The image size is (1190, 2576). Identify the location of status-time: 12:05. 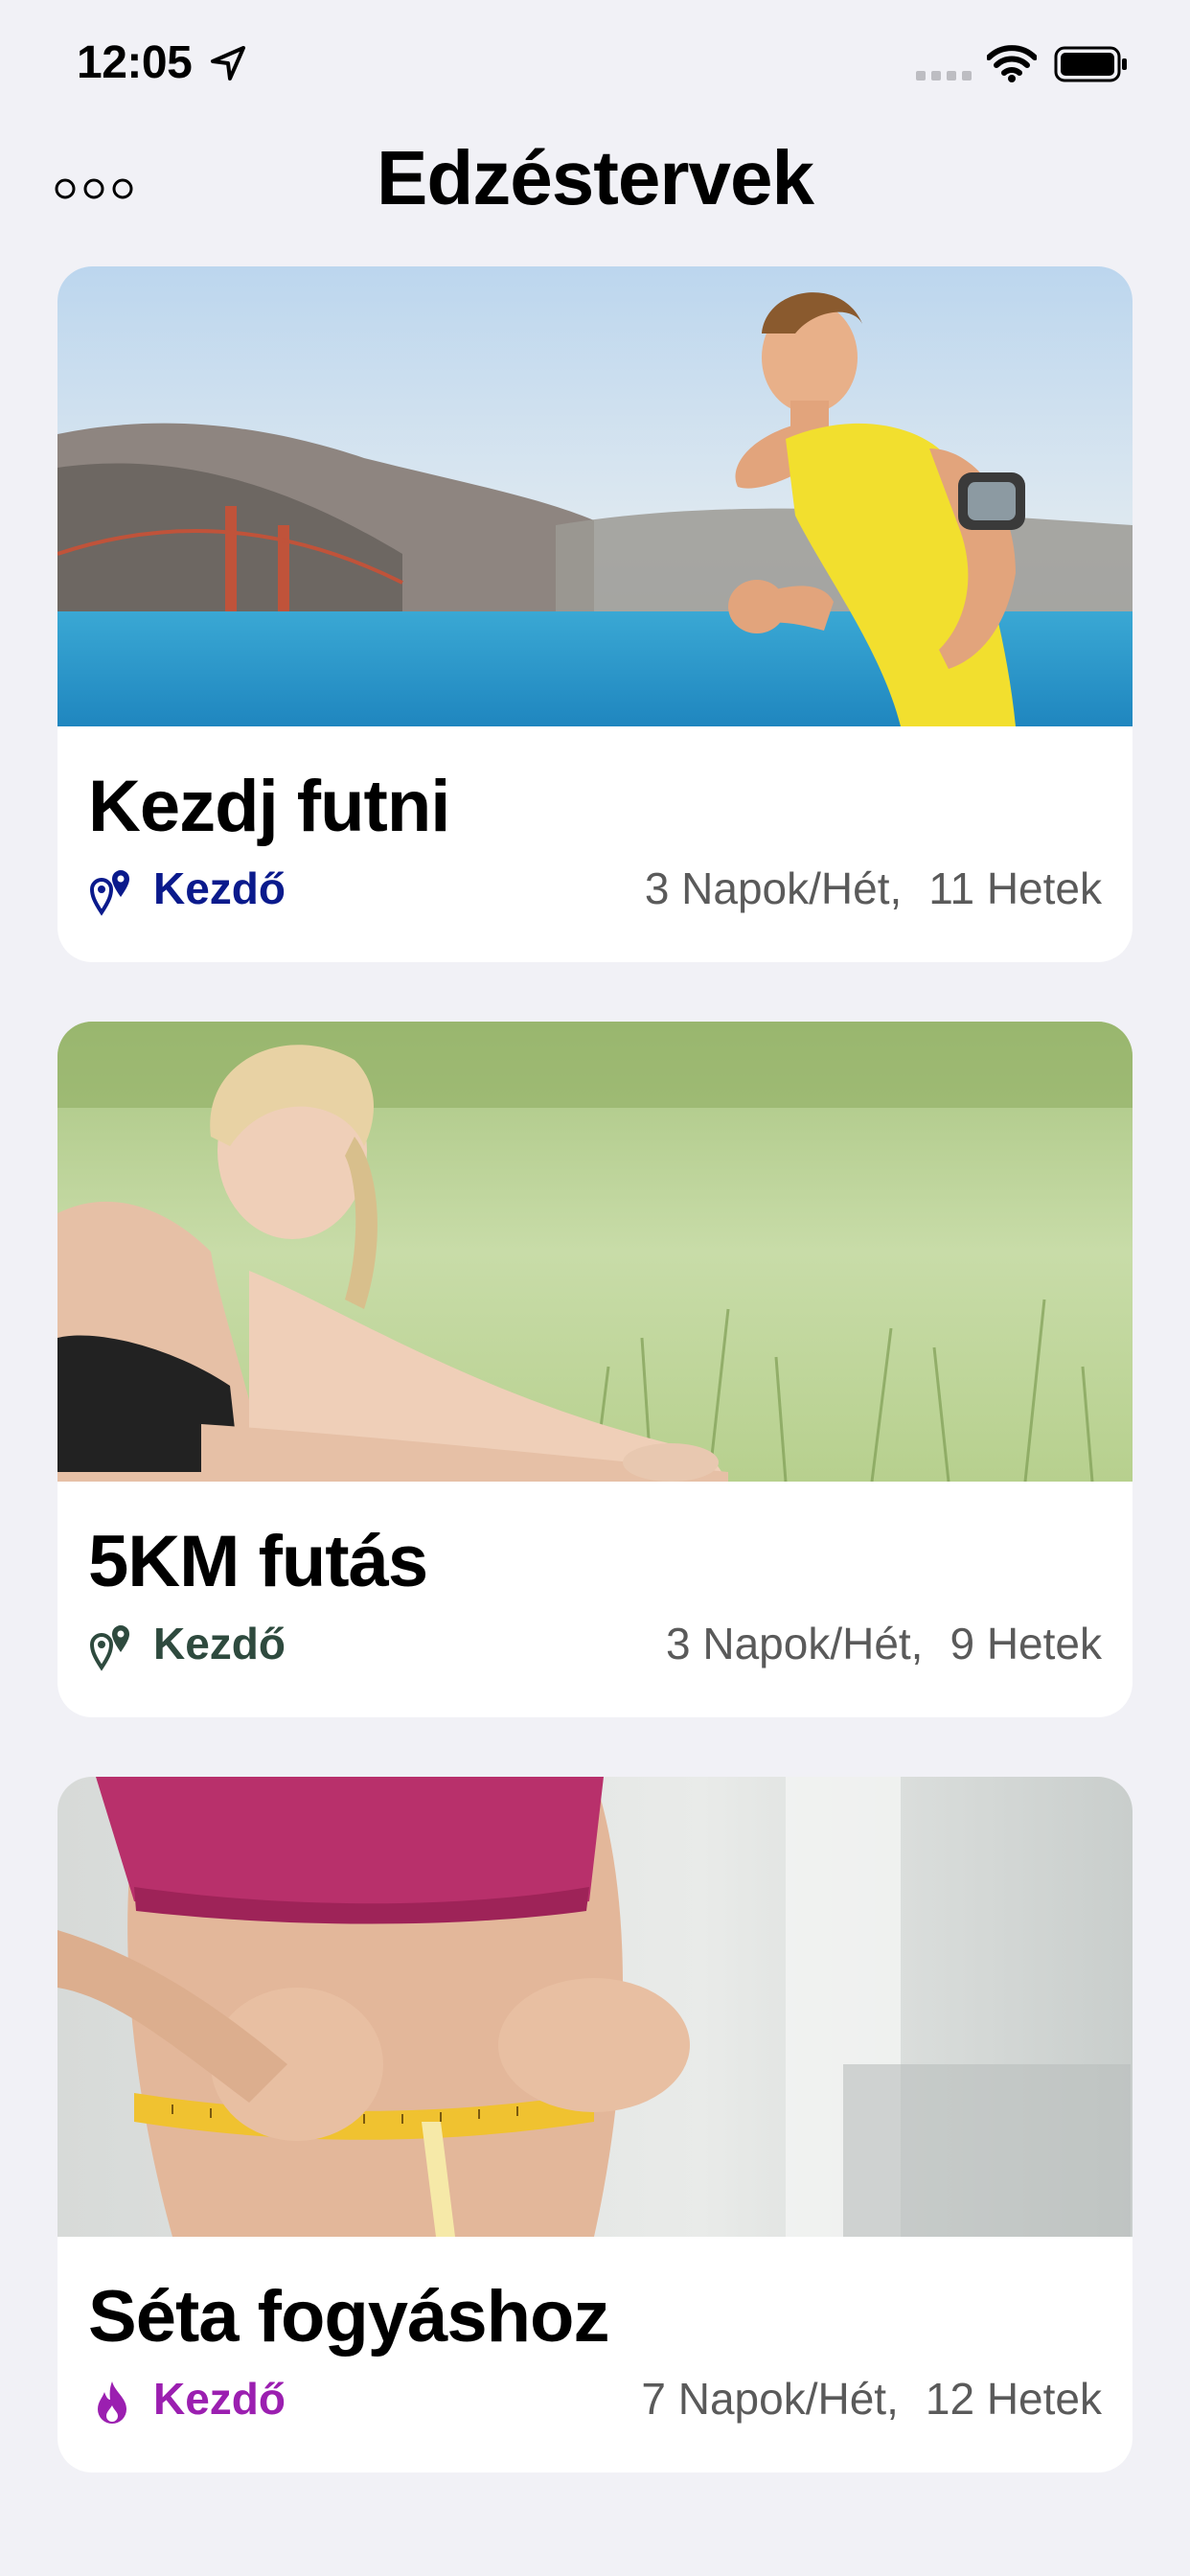
(135, 63).